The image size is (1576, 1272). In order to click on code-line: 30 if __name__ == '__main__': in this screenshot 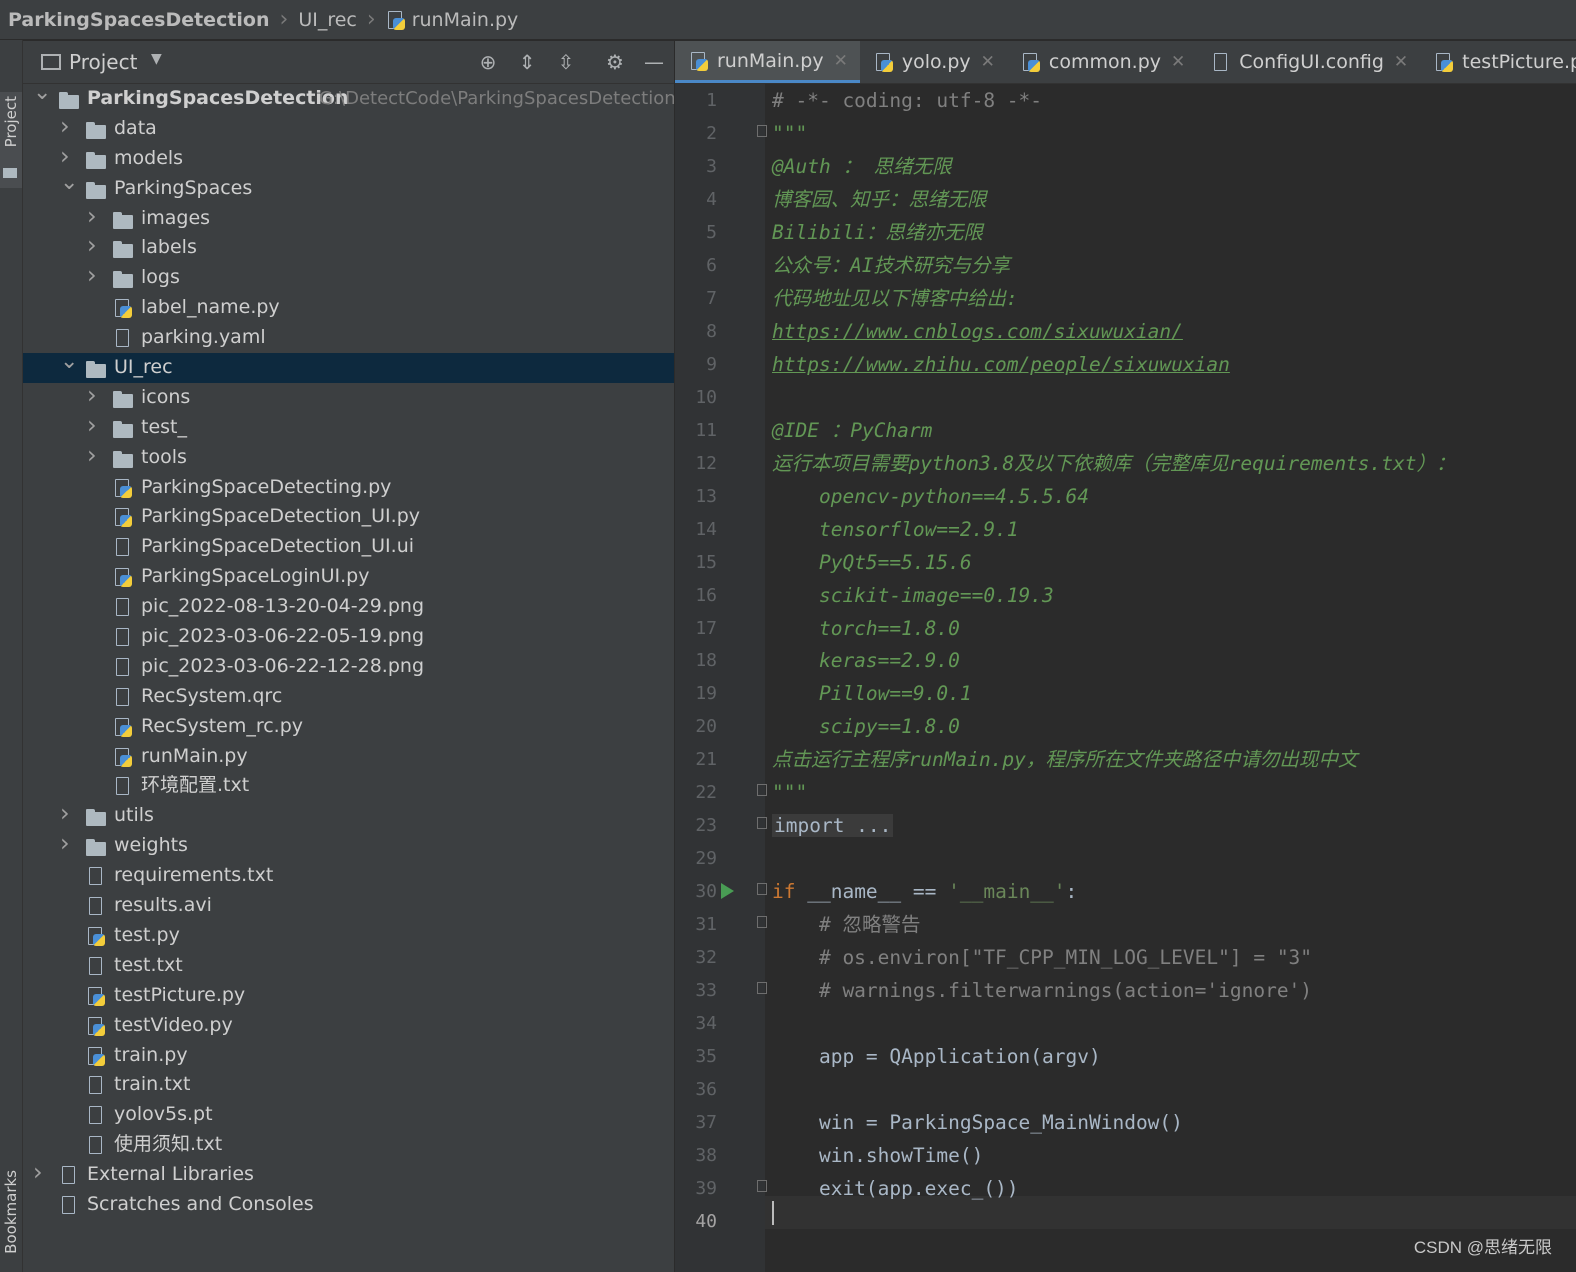, I will do `click(1125, 891)`.